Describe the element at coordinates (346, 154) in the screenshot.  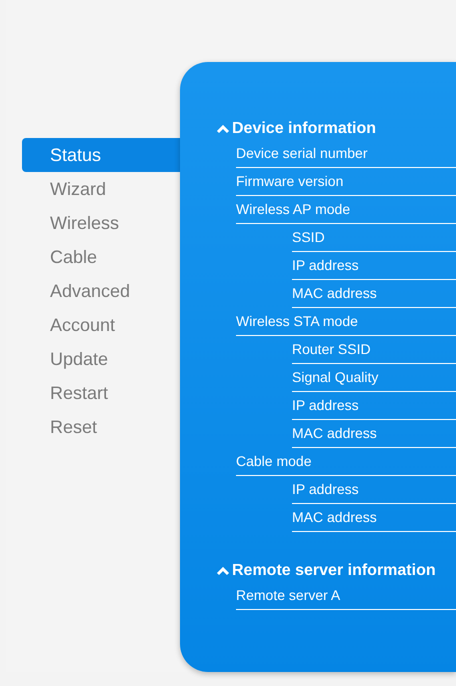
I see `info-row: Device serial number` at that location.